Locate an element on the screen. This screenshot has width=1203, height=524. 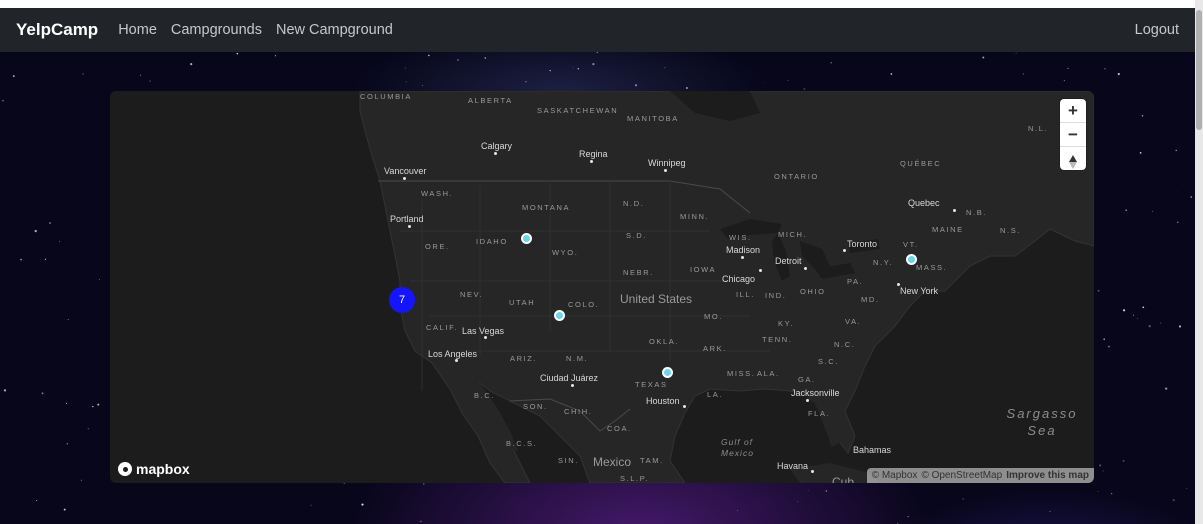
label-wis: WIS. is located at coordinates (740, 237).